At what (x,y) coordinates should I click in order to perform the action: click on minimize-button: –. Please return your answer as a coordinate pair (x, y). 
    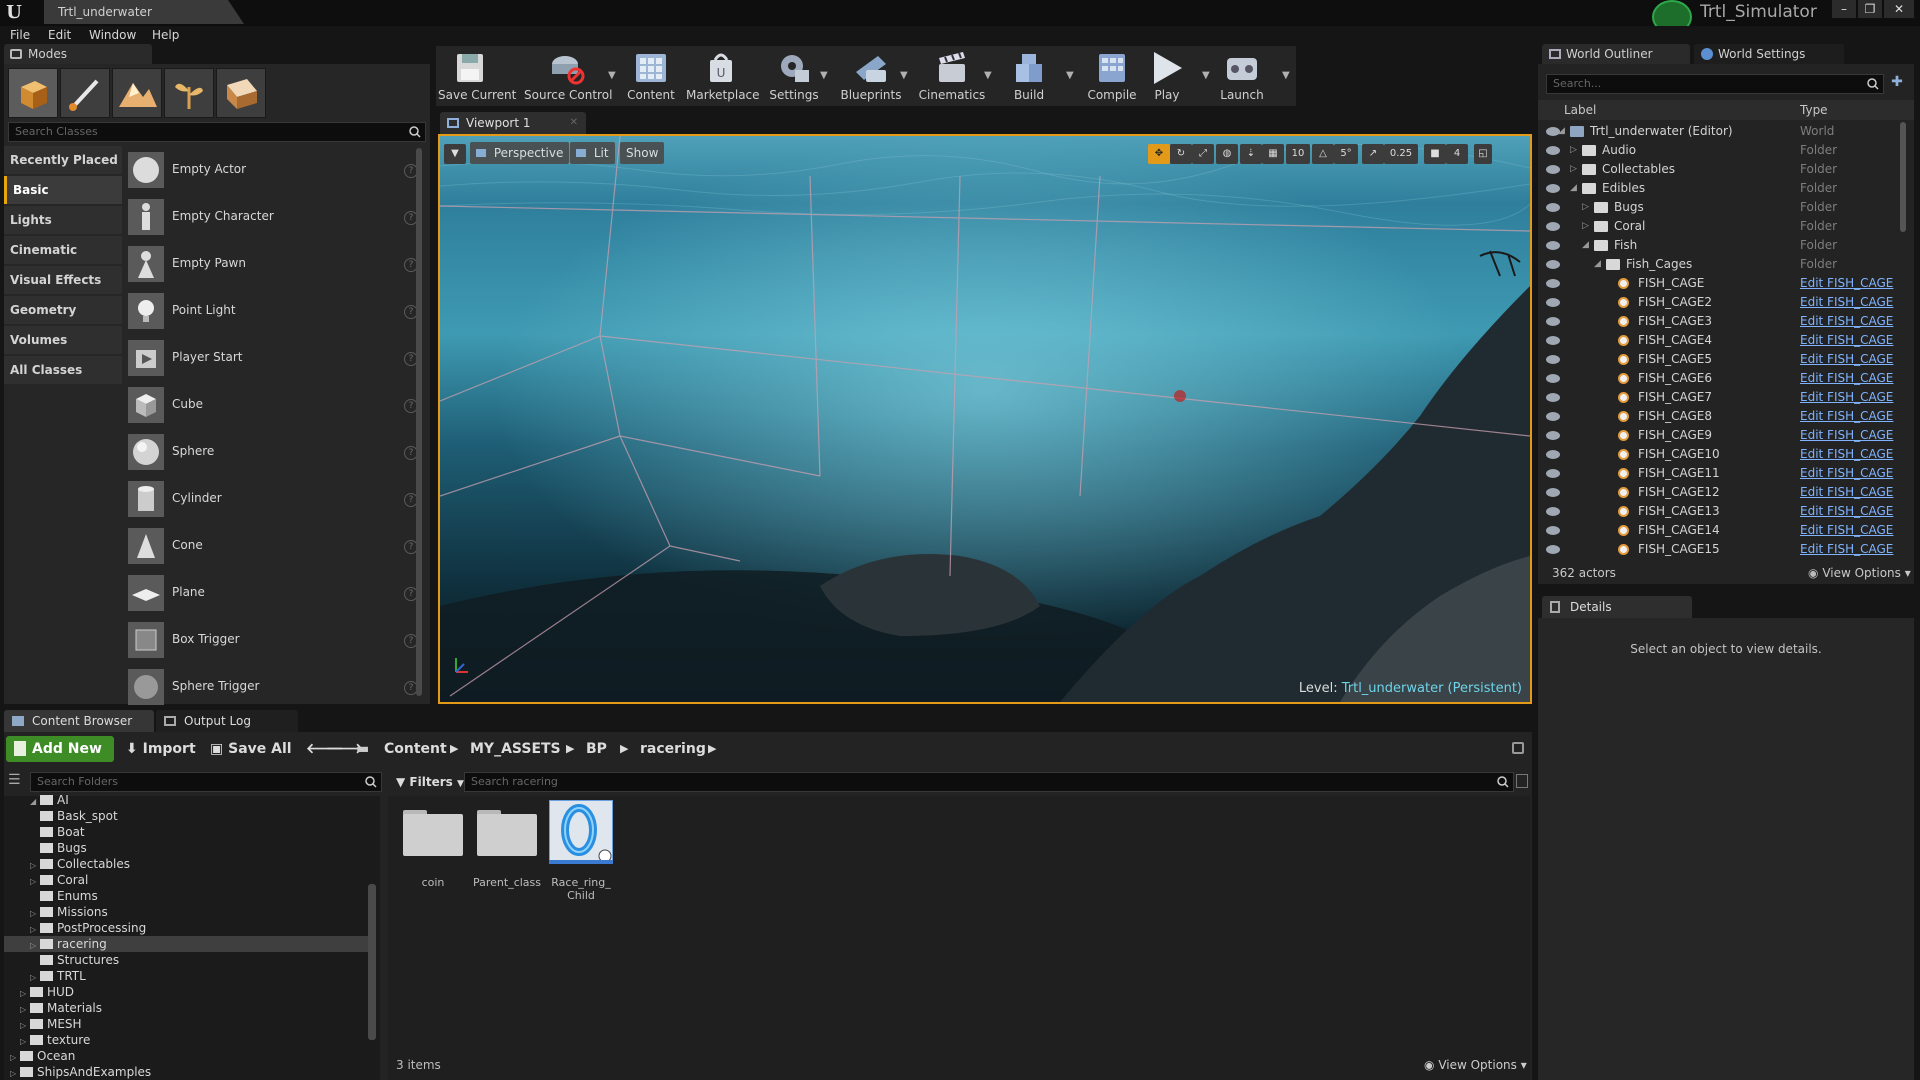
    Looking at the image, I should click on (1844, 9).